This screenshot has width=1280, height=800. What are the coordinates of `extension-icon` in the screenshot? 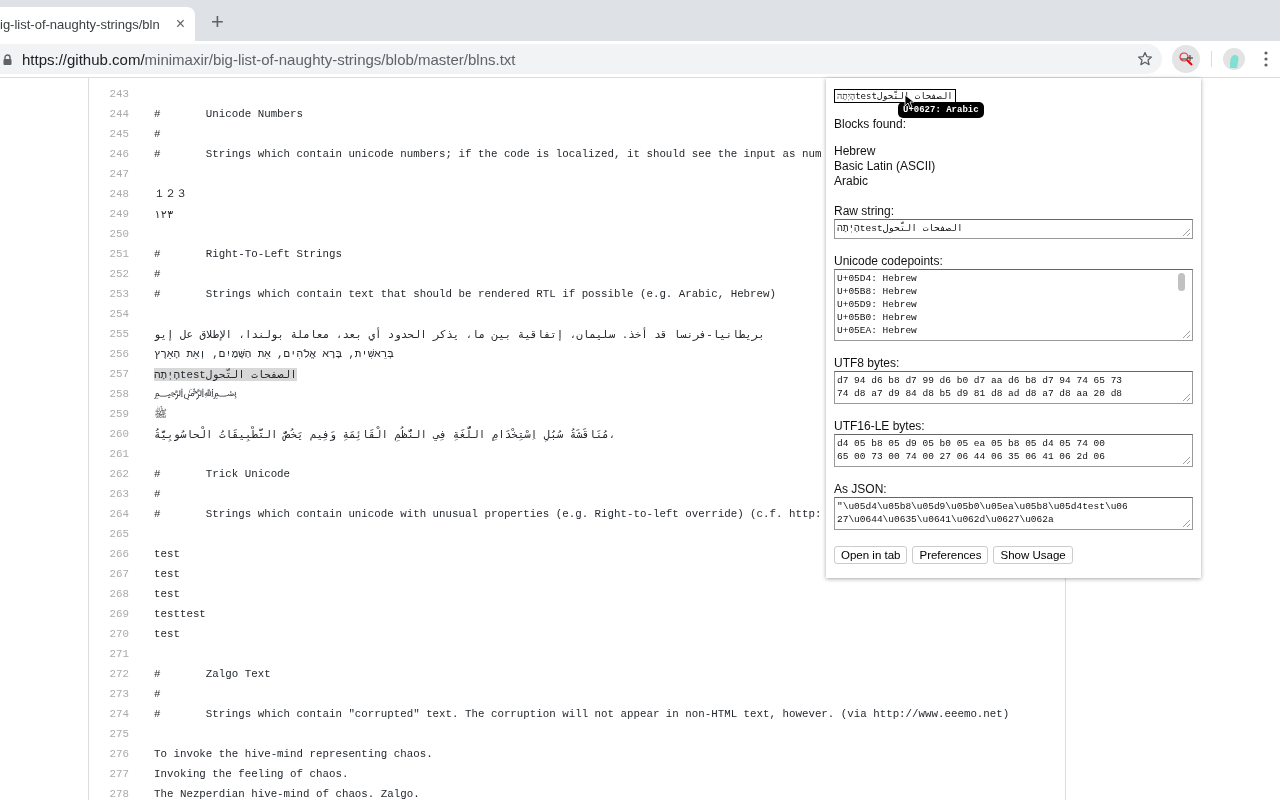 It's located at (1186, 59).